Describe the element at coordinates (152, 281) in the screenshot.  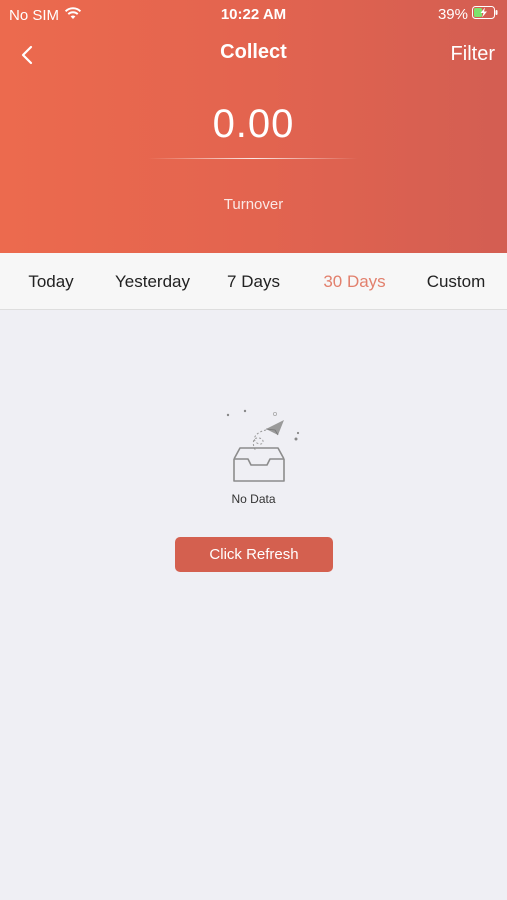
I see `tab-yesterday: Yesterday` at that location.